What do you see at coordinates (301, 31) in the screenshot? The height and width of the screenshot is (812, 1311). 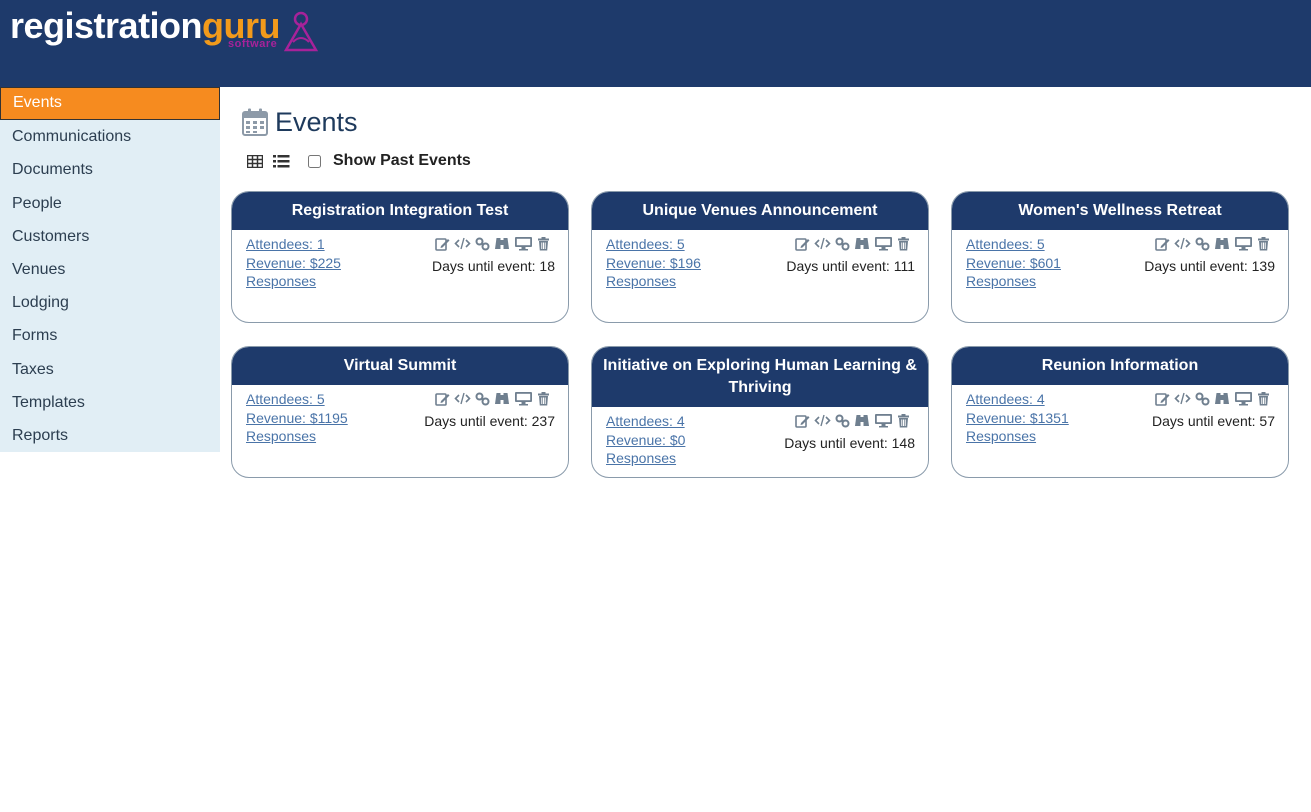 I see `logo-mark-icon` at bounding box center [301, 31].